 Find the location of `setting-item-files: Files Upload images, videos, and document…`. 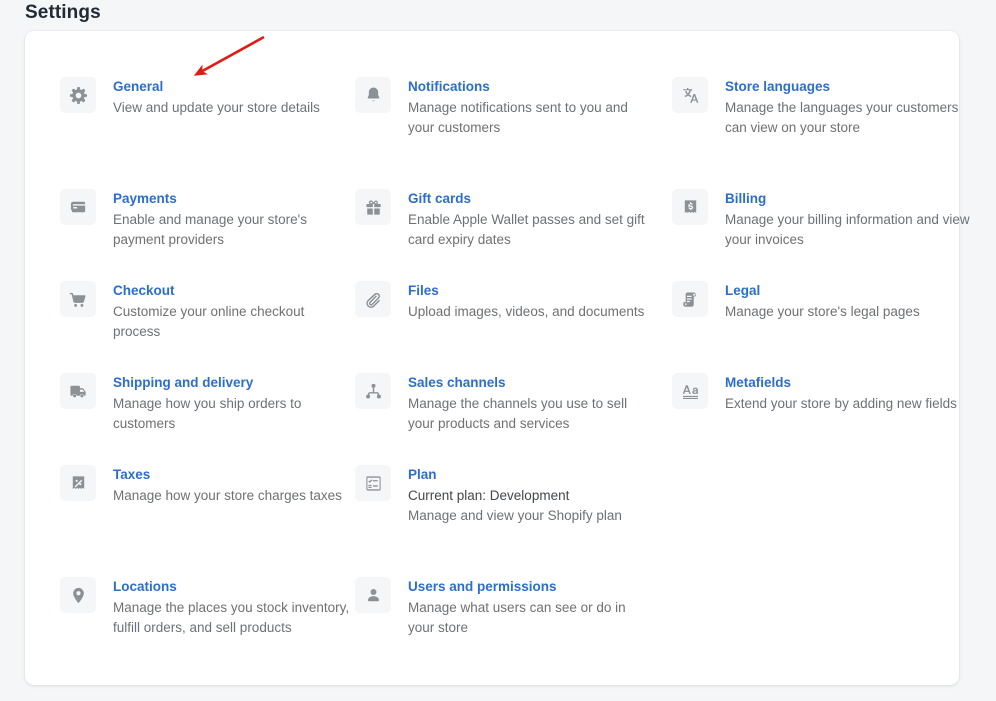

setting-item-files: Files Upload images, videos, and document… is located at coordinates (505, 301).